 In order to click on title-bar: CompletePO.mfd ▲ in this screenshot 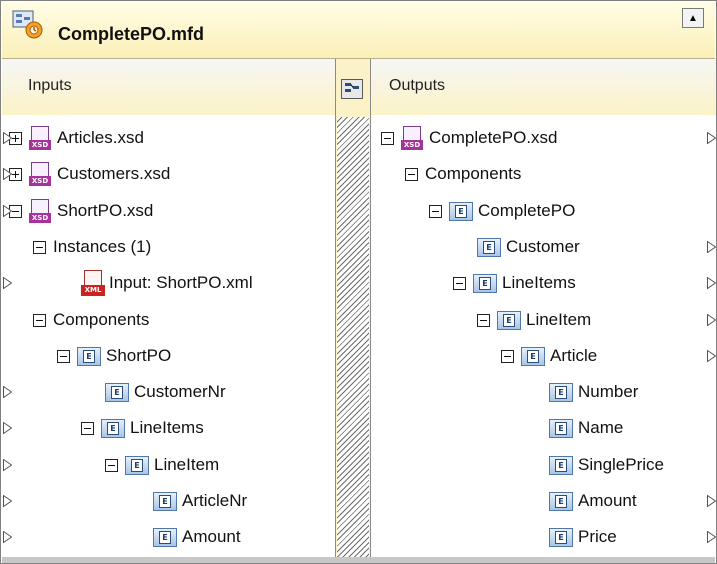, I will do `click(358, 30)`.